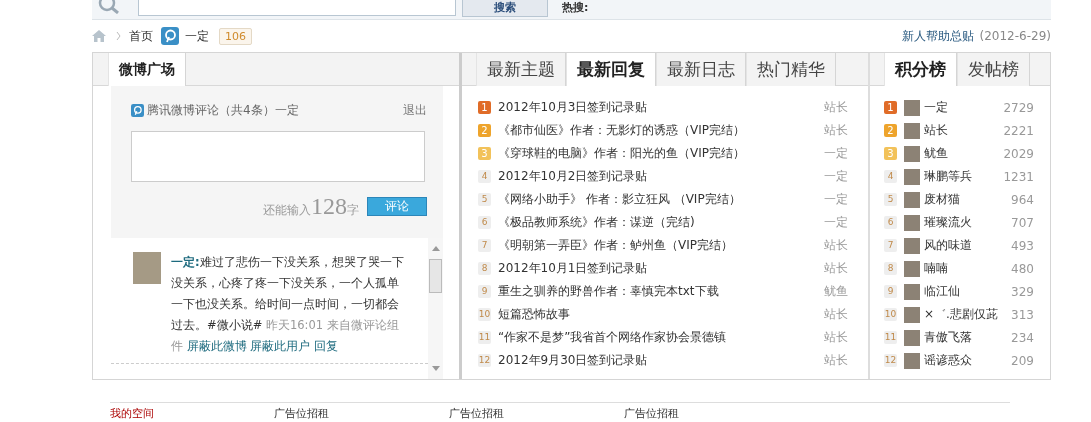 This screenshot has height=422, width=1091. What do you see at coordinates (280, 345) in the screenshot?
I see `action-link: 屏蔽此用户` at bounding box center [280, 345].